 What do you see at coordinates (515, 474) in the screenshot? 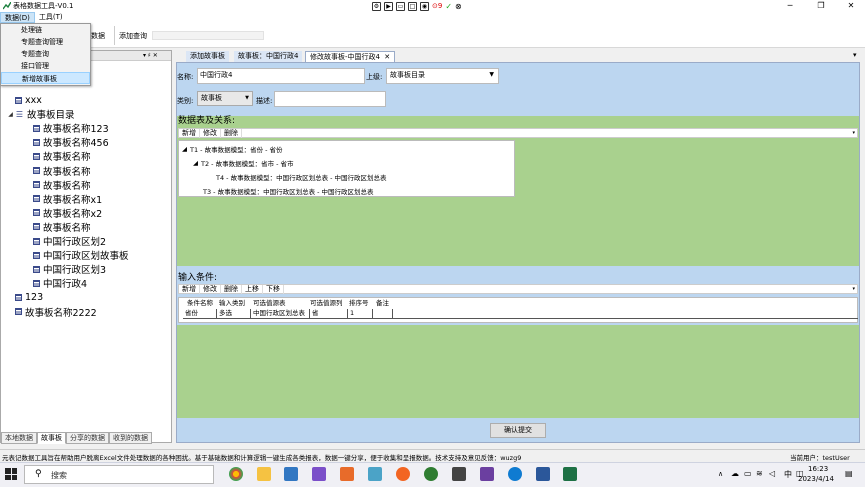
I see `edge-icon` at bounding box center [515, 474].